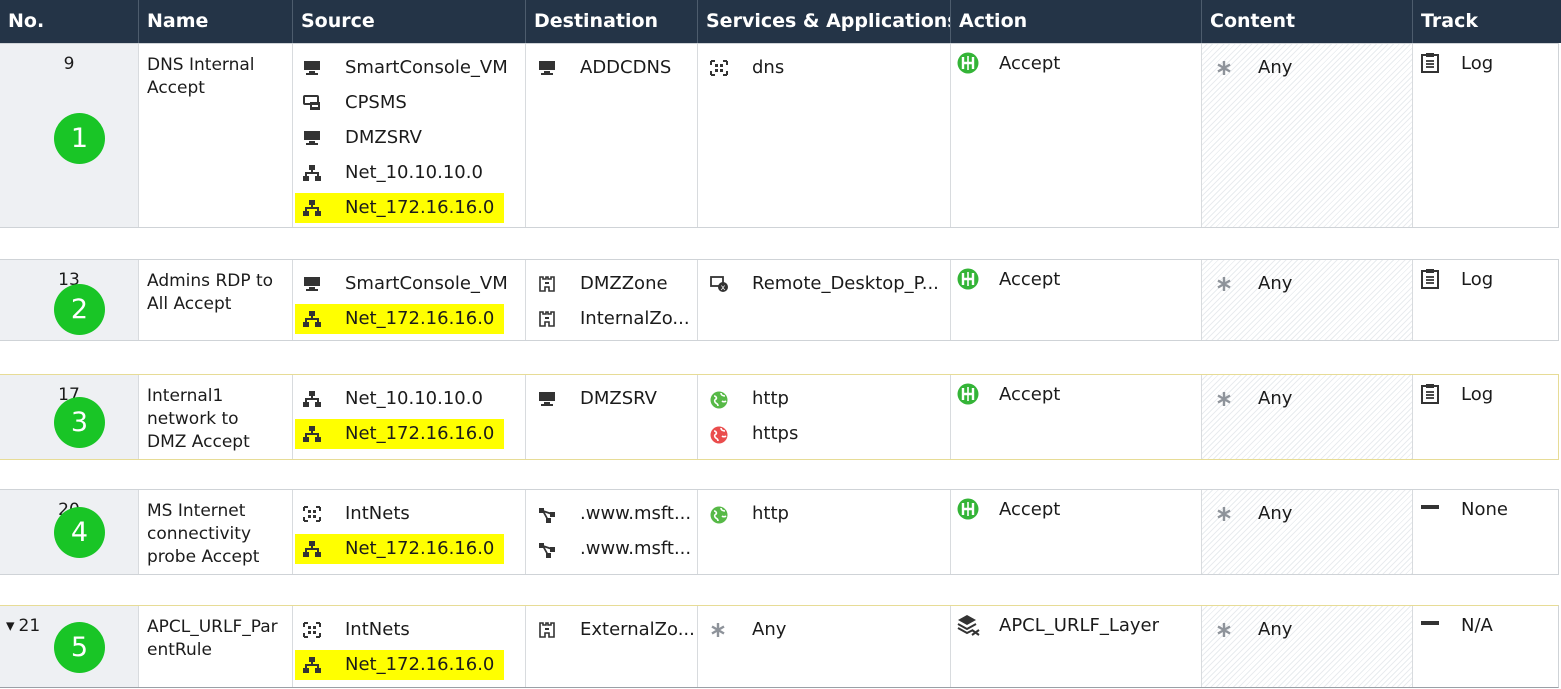  I want to click on rule-number-cell: 17 3, so click(69, 417).